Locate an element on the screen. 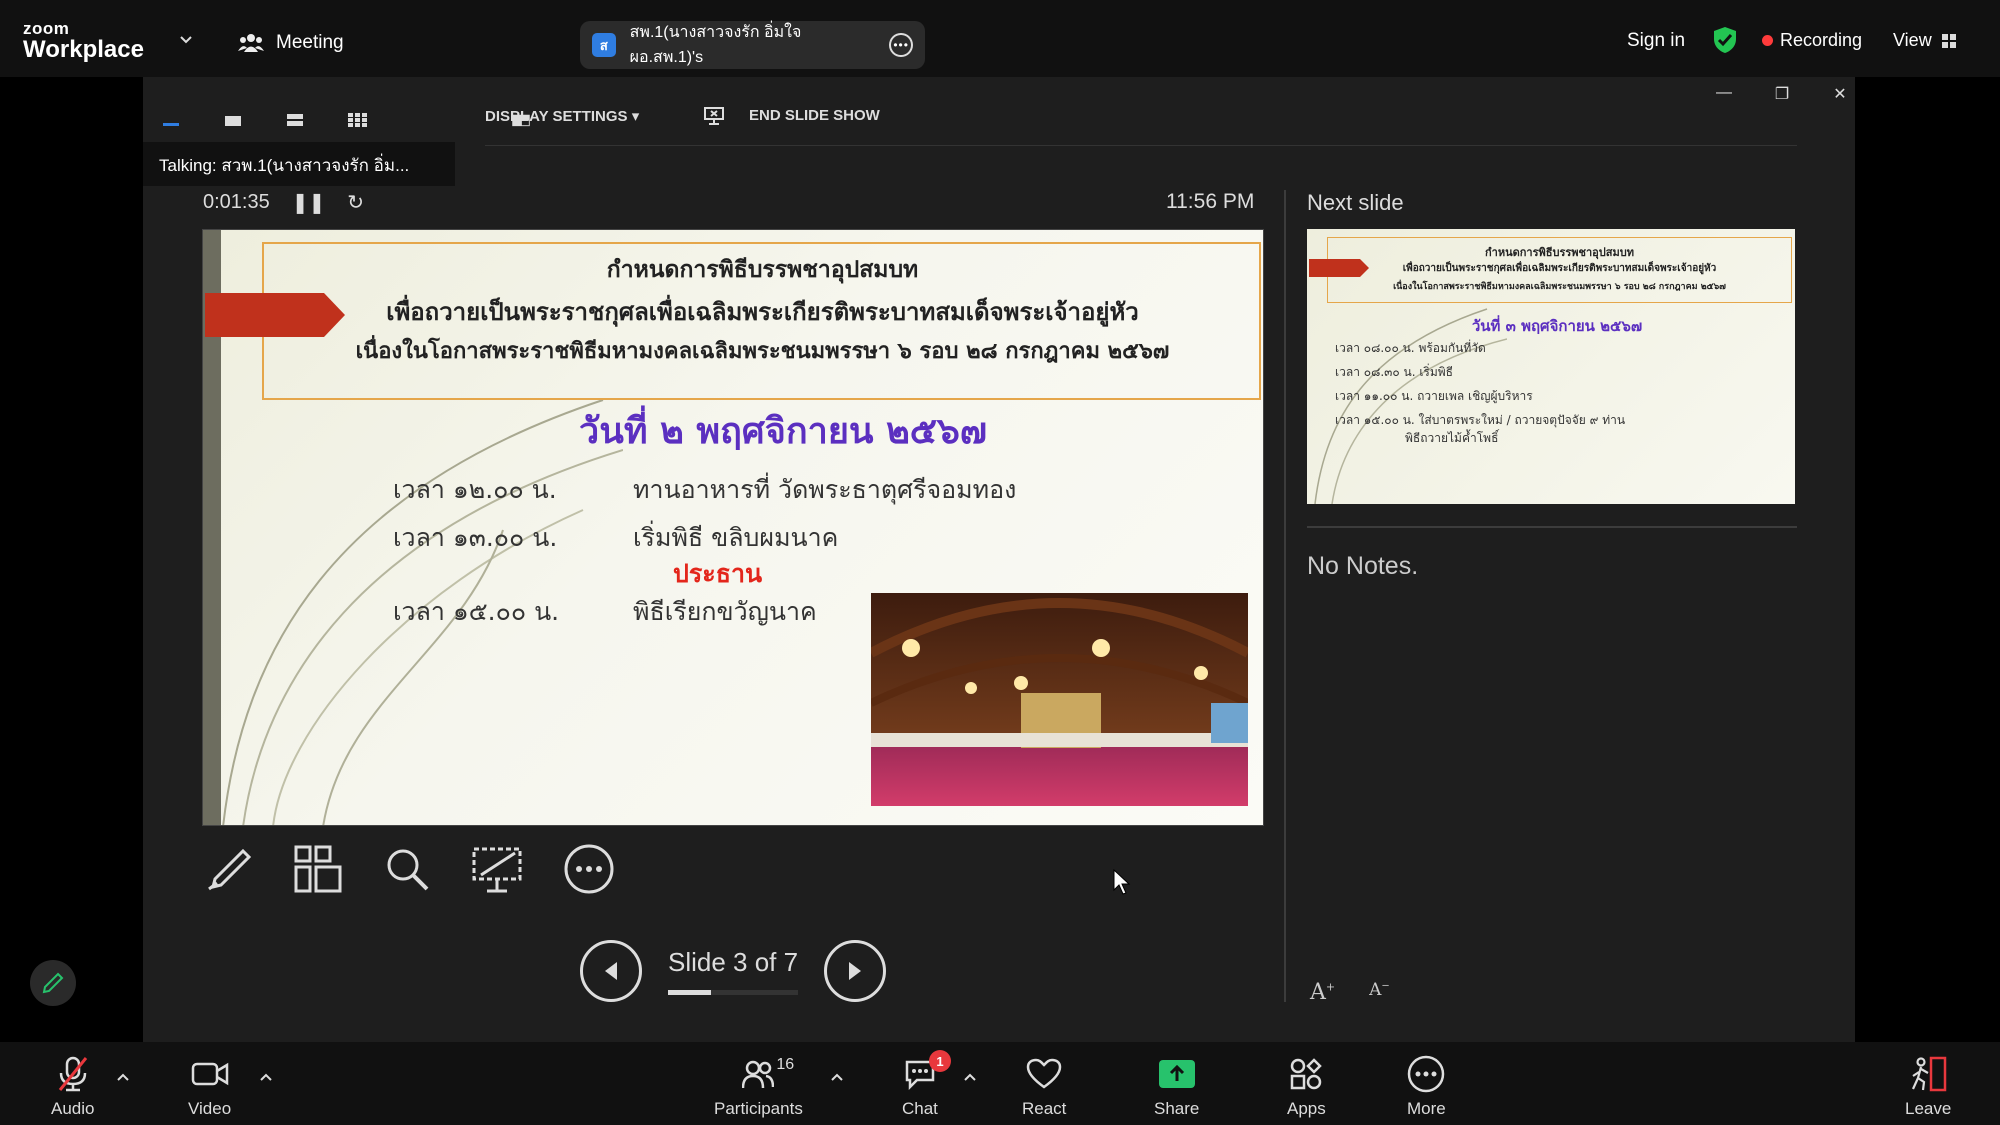 This screenshot has width=2000, height=1125. view-button: View is located at coordinates (1925, 40).